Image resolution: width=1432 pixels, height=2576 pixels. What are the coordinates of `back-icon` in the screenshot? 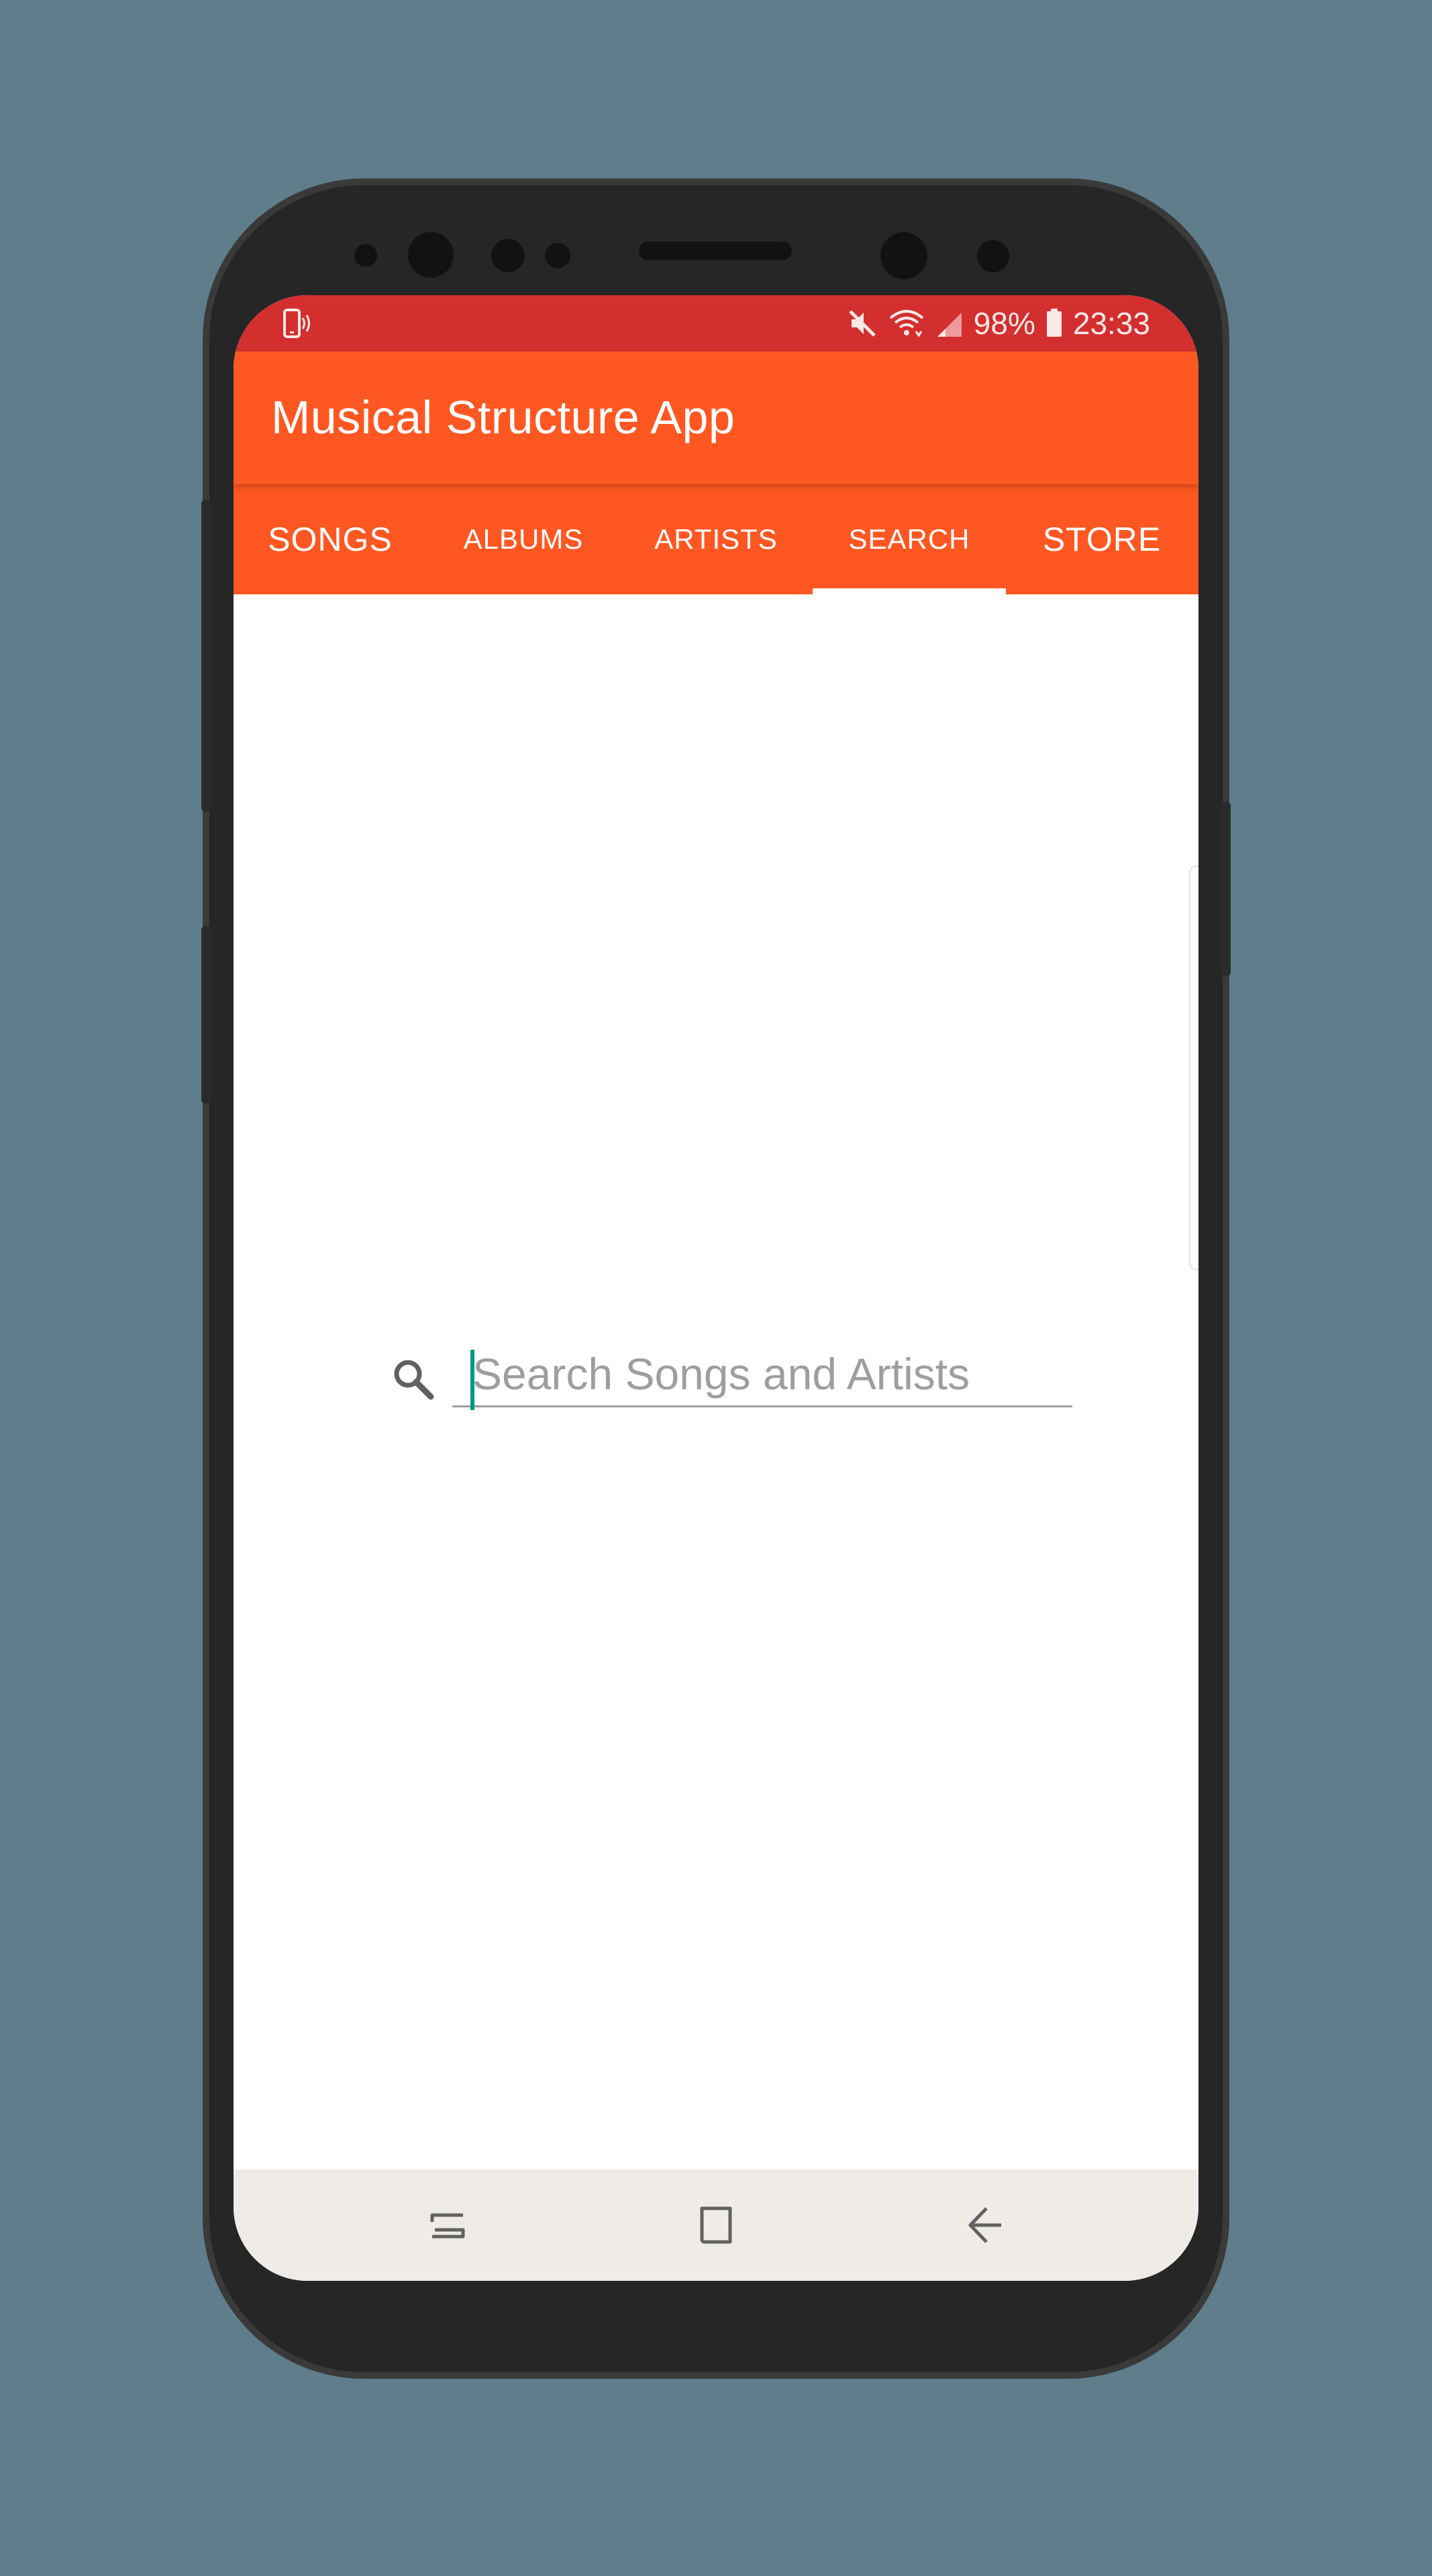 It's located at (985, 2225).